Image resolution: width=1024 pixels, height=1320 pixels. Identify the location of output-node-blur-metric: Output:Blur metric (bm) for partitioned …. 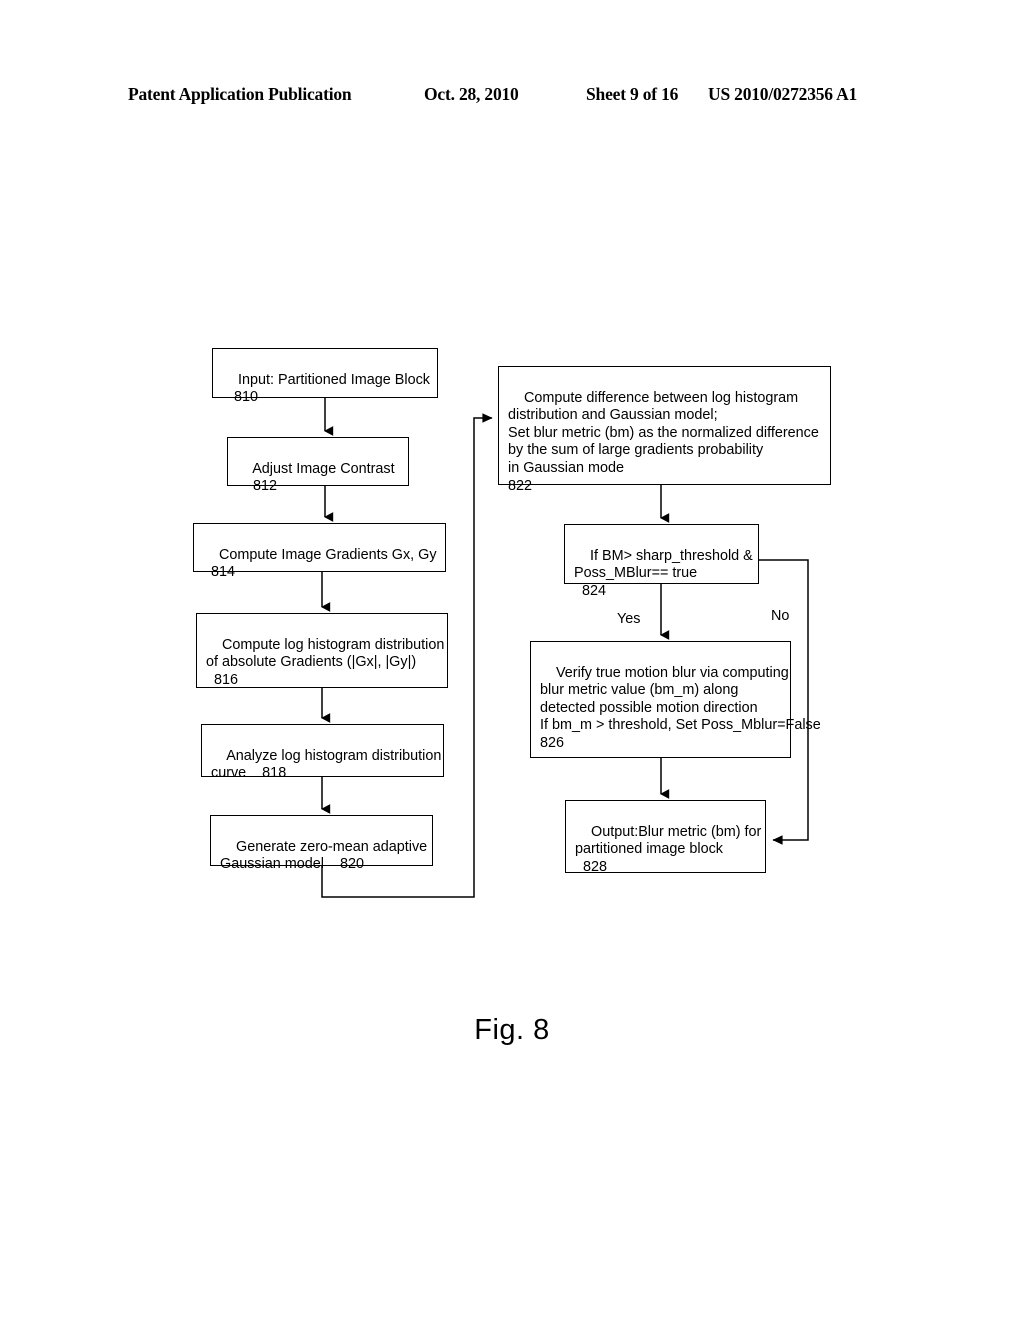
(665, 837).